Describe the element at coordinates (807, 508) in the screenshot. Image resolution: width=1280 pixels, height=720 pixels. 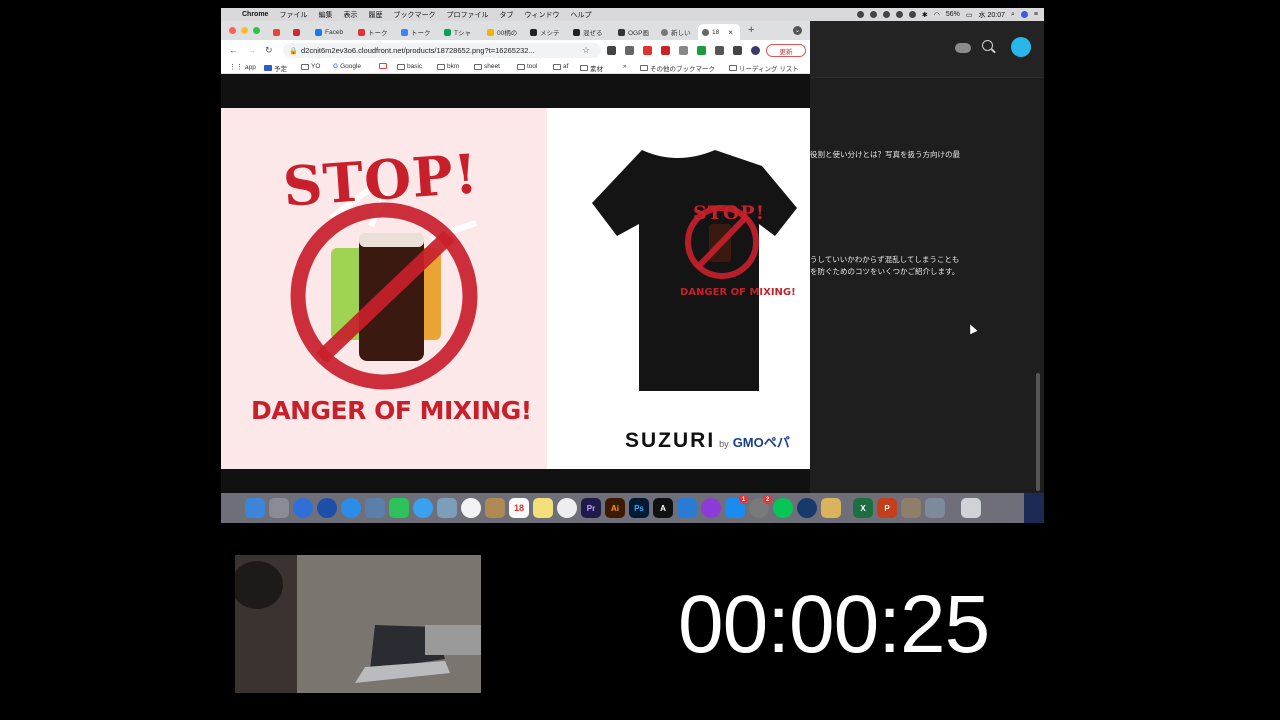
I see `quicktime-icon` at that location.